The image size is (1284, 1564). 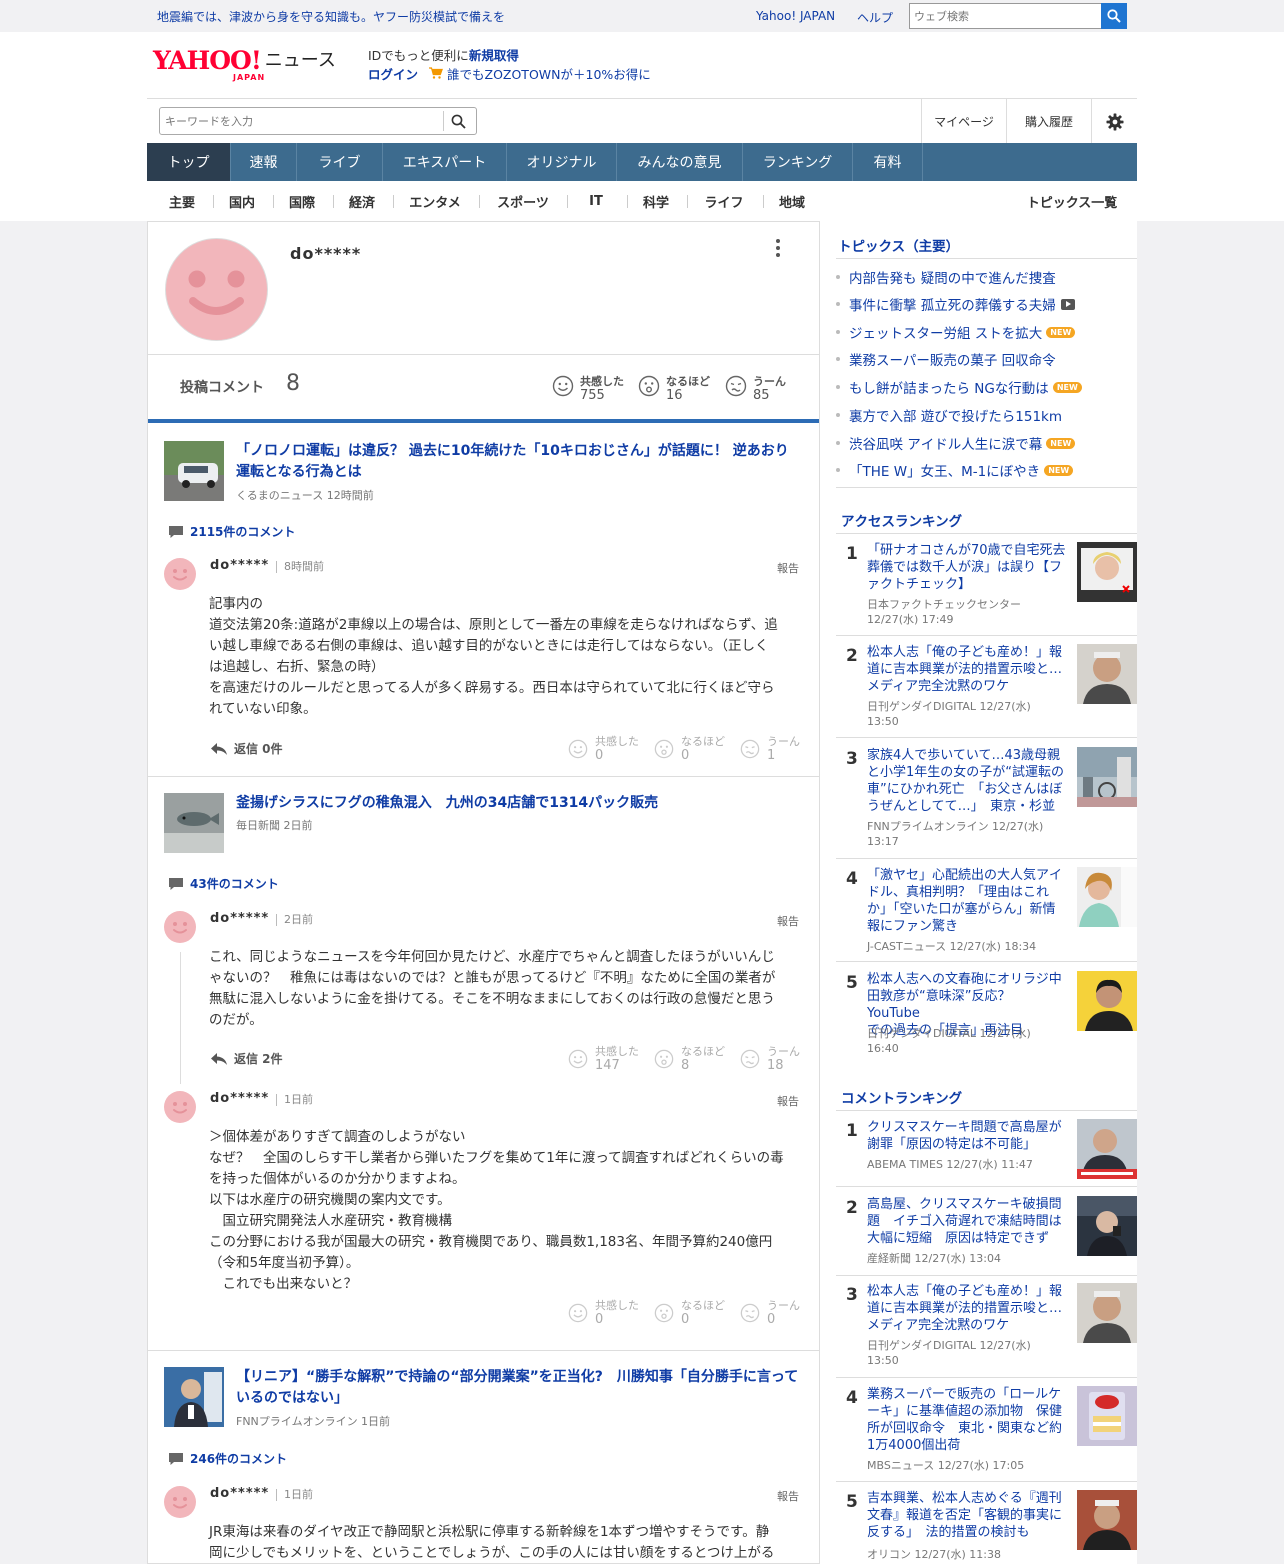 What do you see at coordinates (244, 64) in the screenshot?
I see `yahoo-news-logo: YAHOO! JAPAN ニュース` at bounding box center [244, 64].